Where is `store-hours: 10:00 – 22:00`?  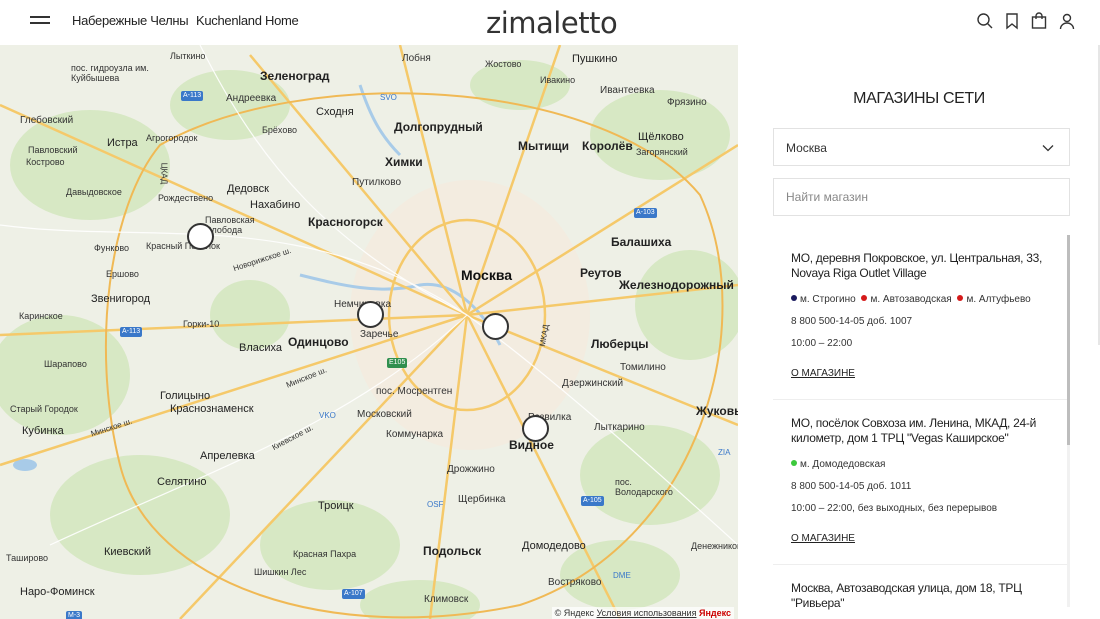
store-hours: 10:00 – 22:00 is located at coordinates (822, 343).